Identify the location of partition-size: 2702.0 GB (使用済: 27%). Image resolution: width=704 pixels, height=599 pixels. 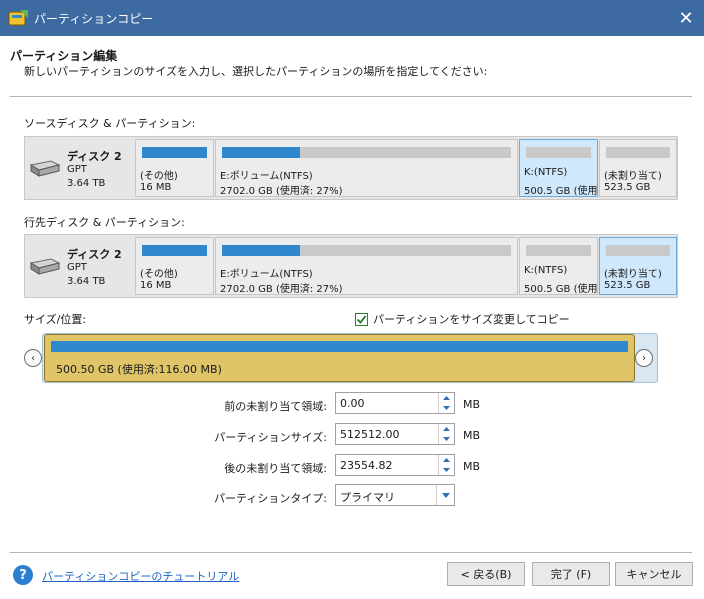
(281, 191).